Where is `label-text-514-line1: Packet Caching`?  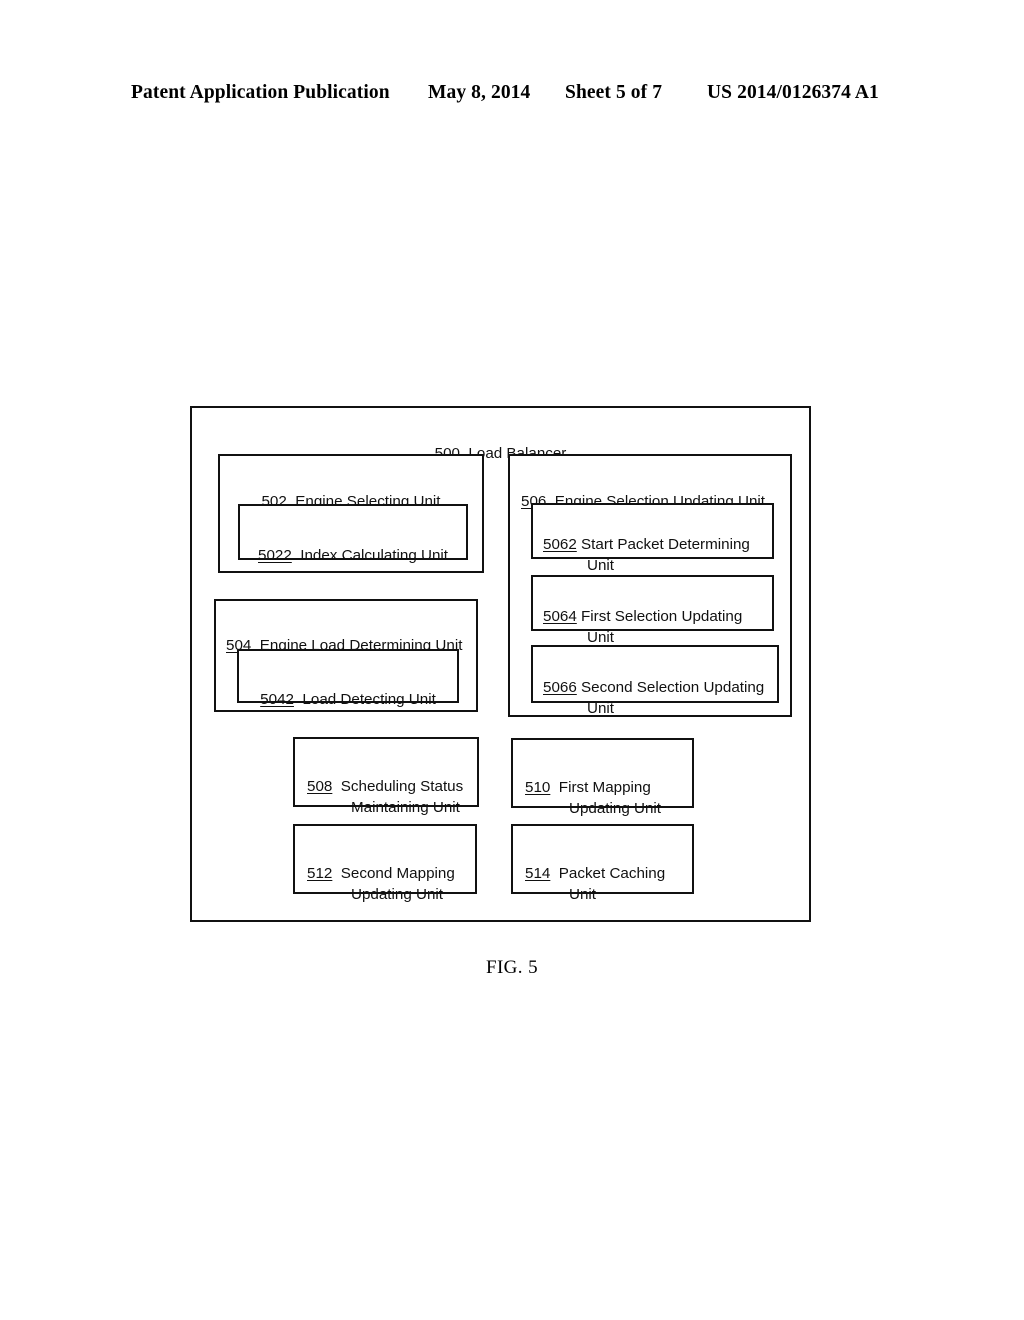 label-text-514-line1: Packet Caching is located at coordinates (612, 873).